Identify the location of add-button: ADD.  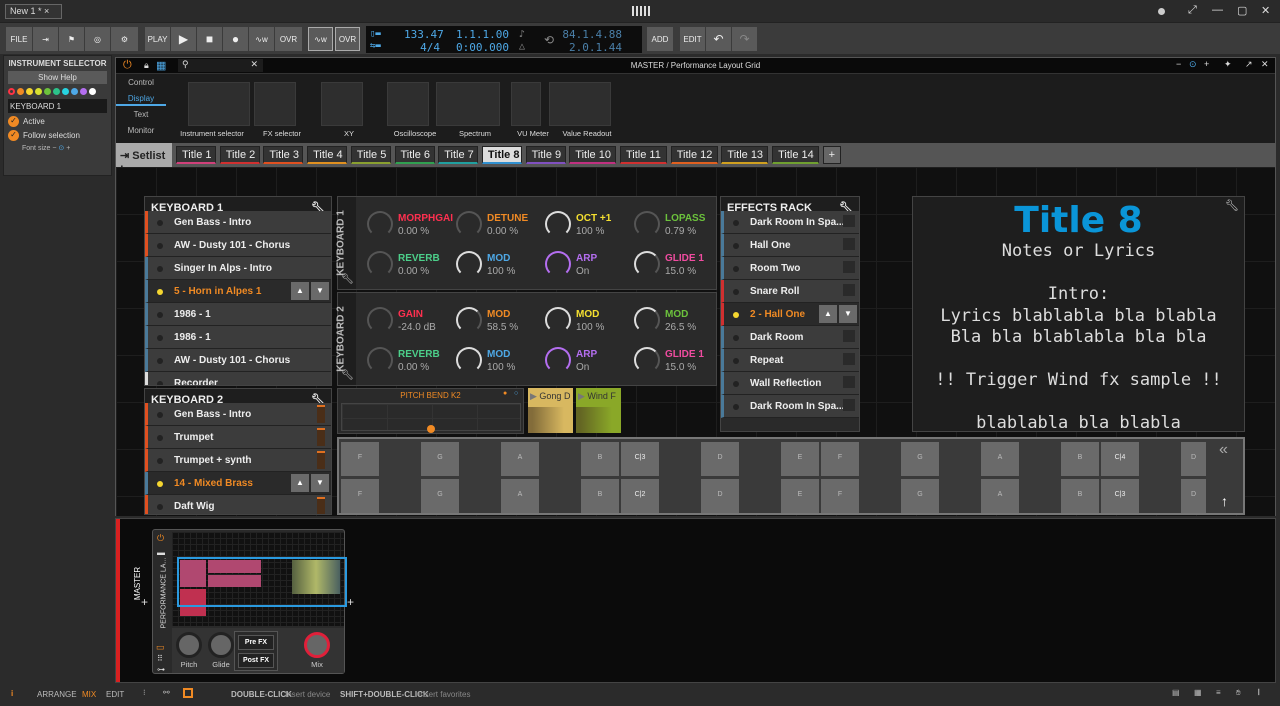
(660, 39).